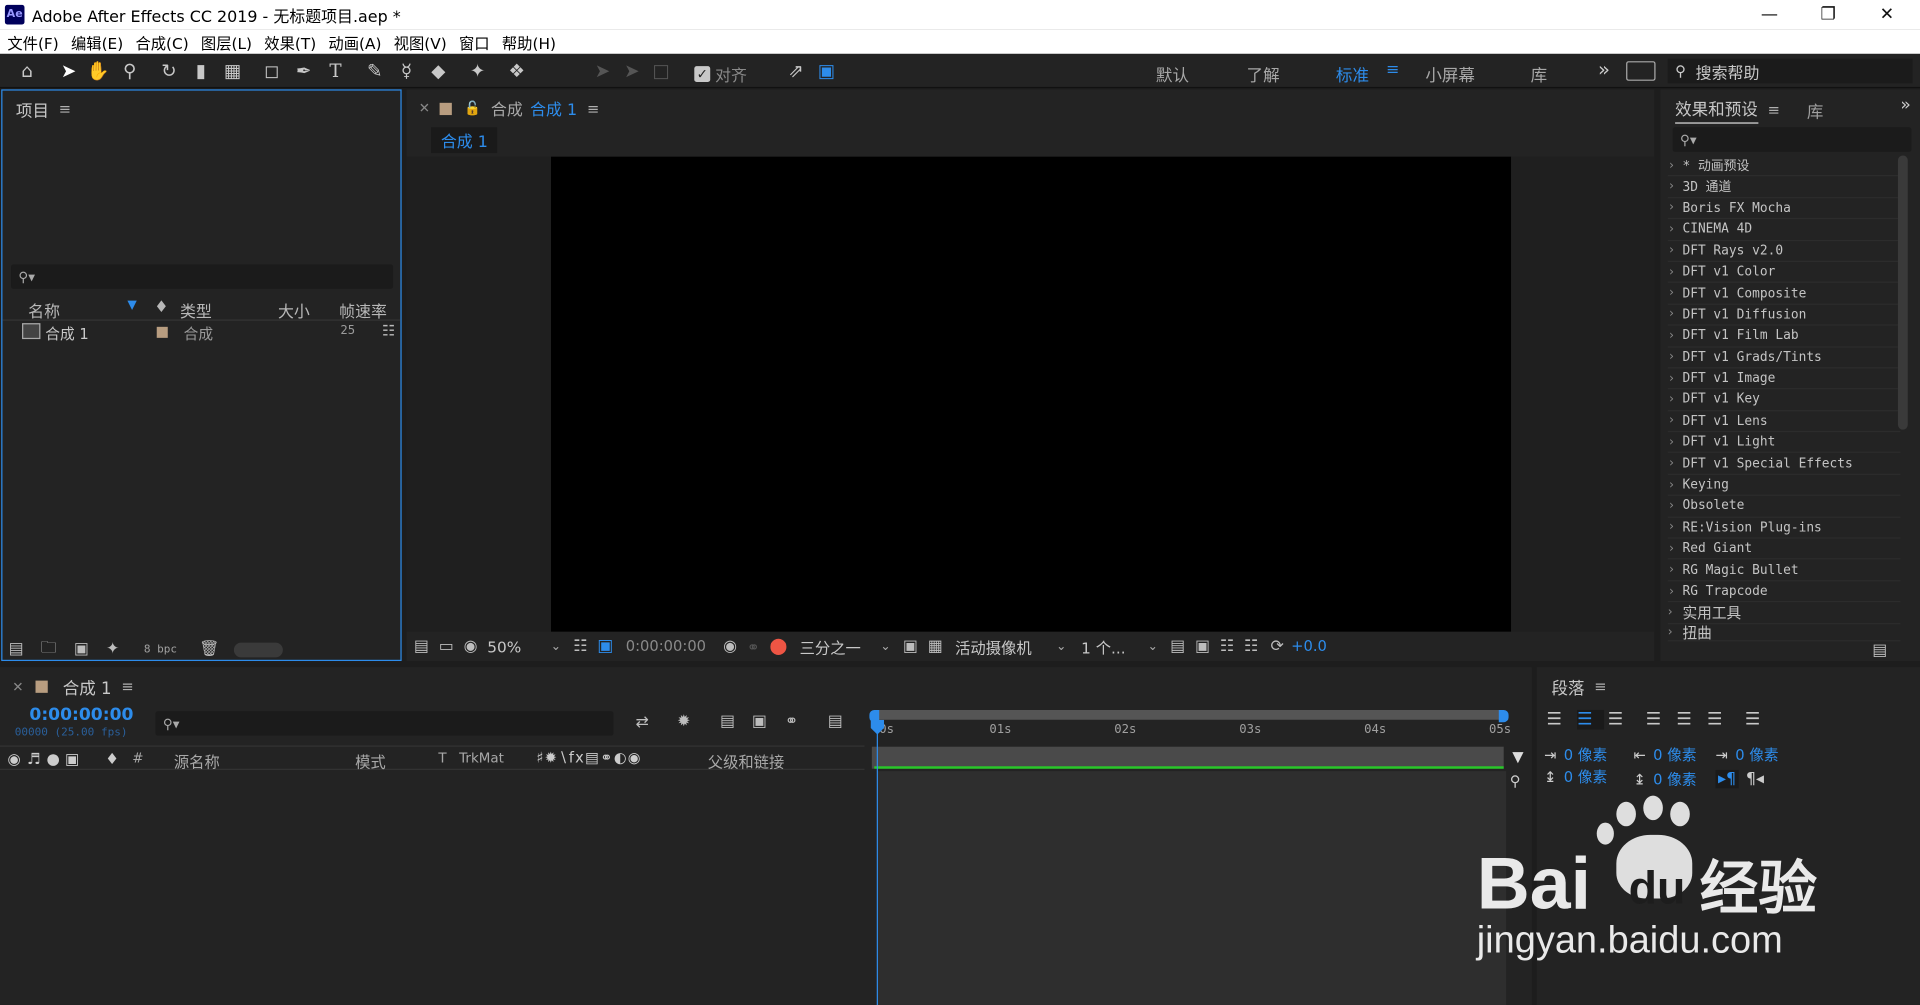  Describe the element at coordinates (16, 649) in the screenshot. I see `interpret-footage-icon: ▤` at that location.